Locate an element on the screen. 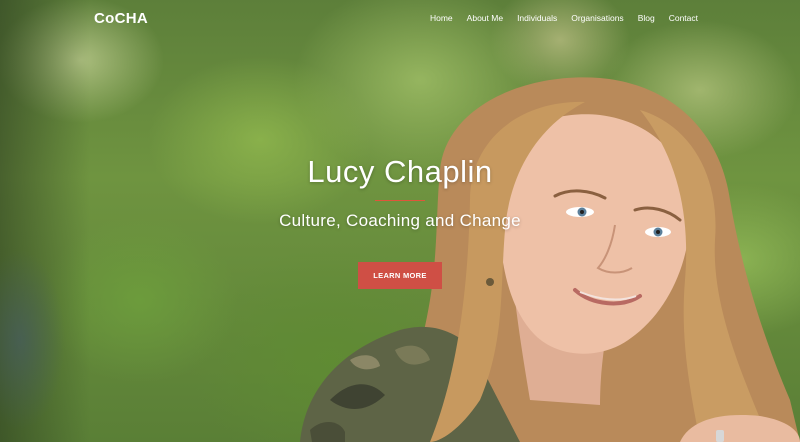  hero-subtitle: Culture, Coaching and Change is located at coordinates (400, 220).